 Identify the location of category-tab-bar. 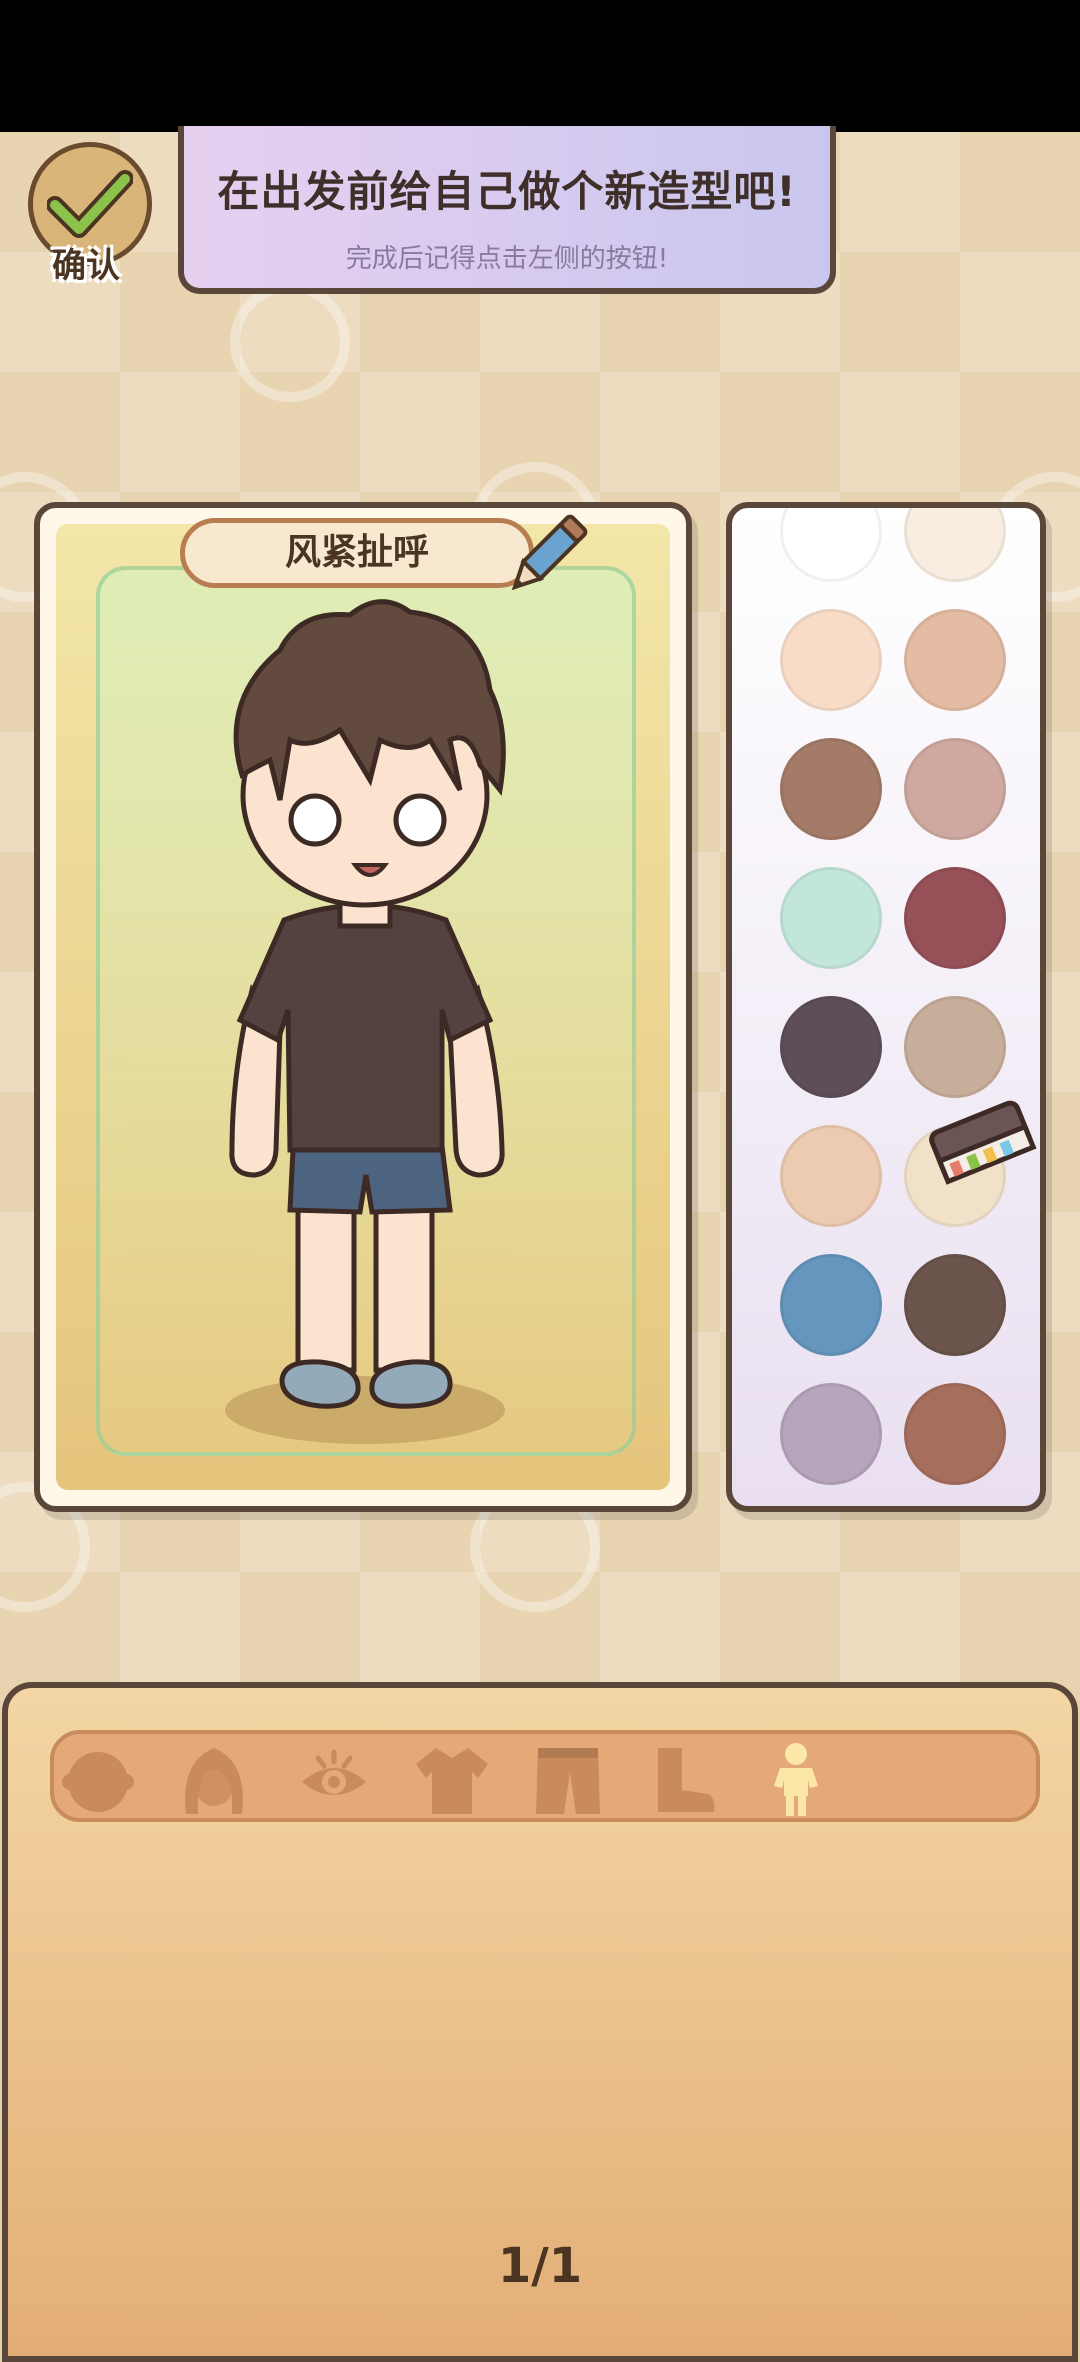
(545, 1776).